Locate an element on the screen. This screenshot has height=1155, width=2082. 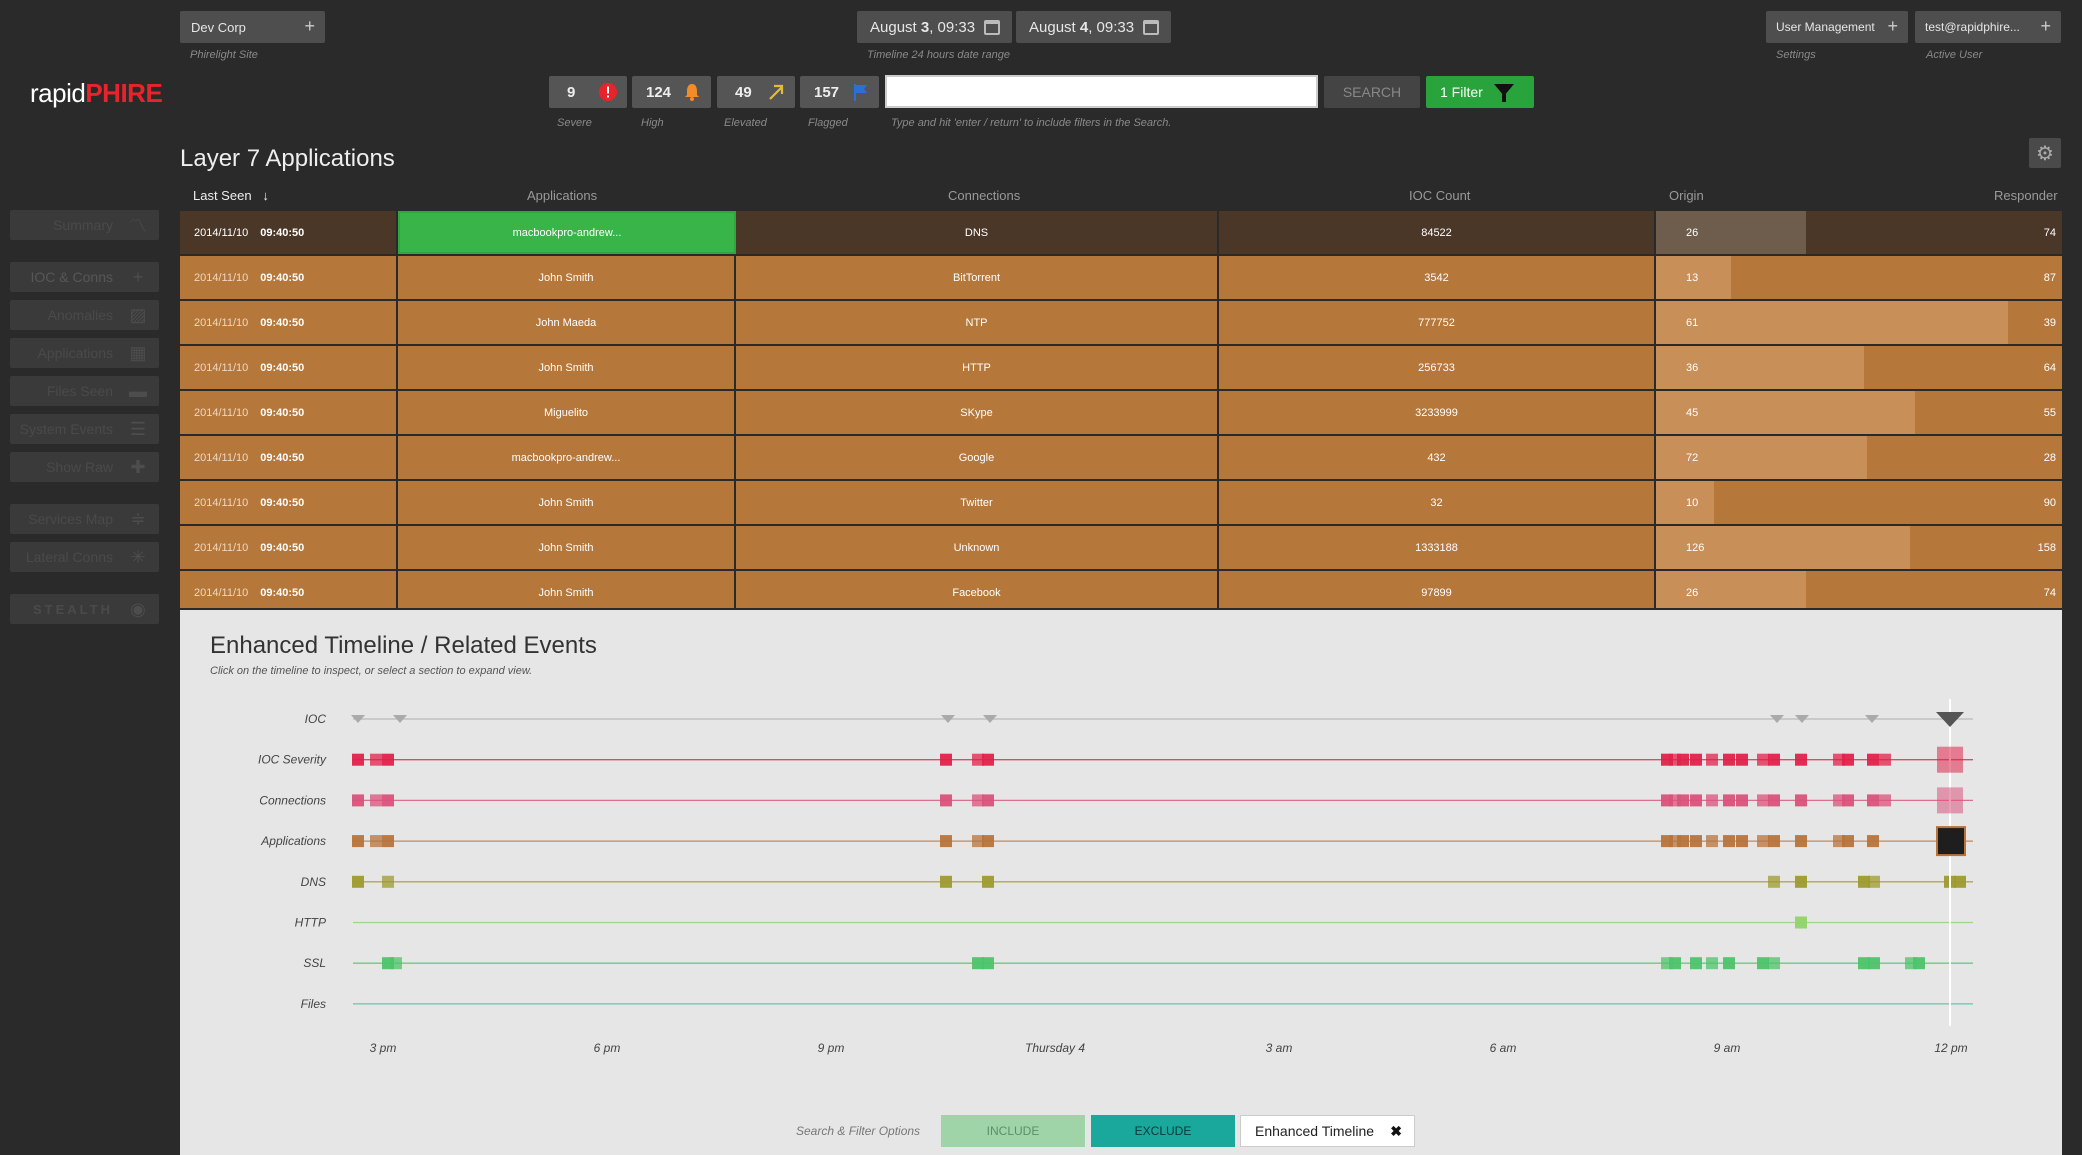
flagged-counter: 157 is located at coordinates (839, 92).